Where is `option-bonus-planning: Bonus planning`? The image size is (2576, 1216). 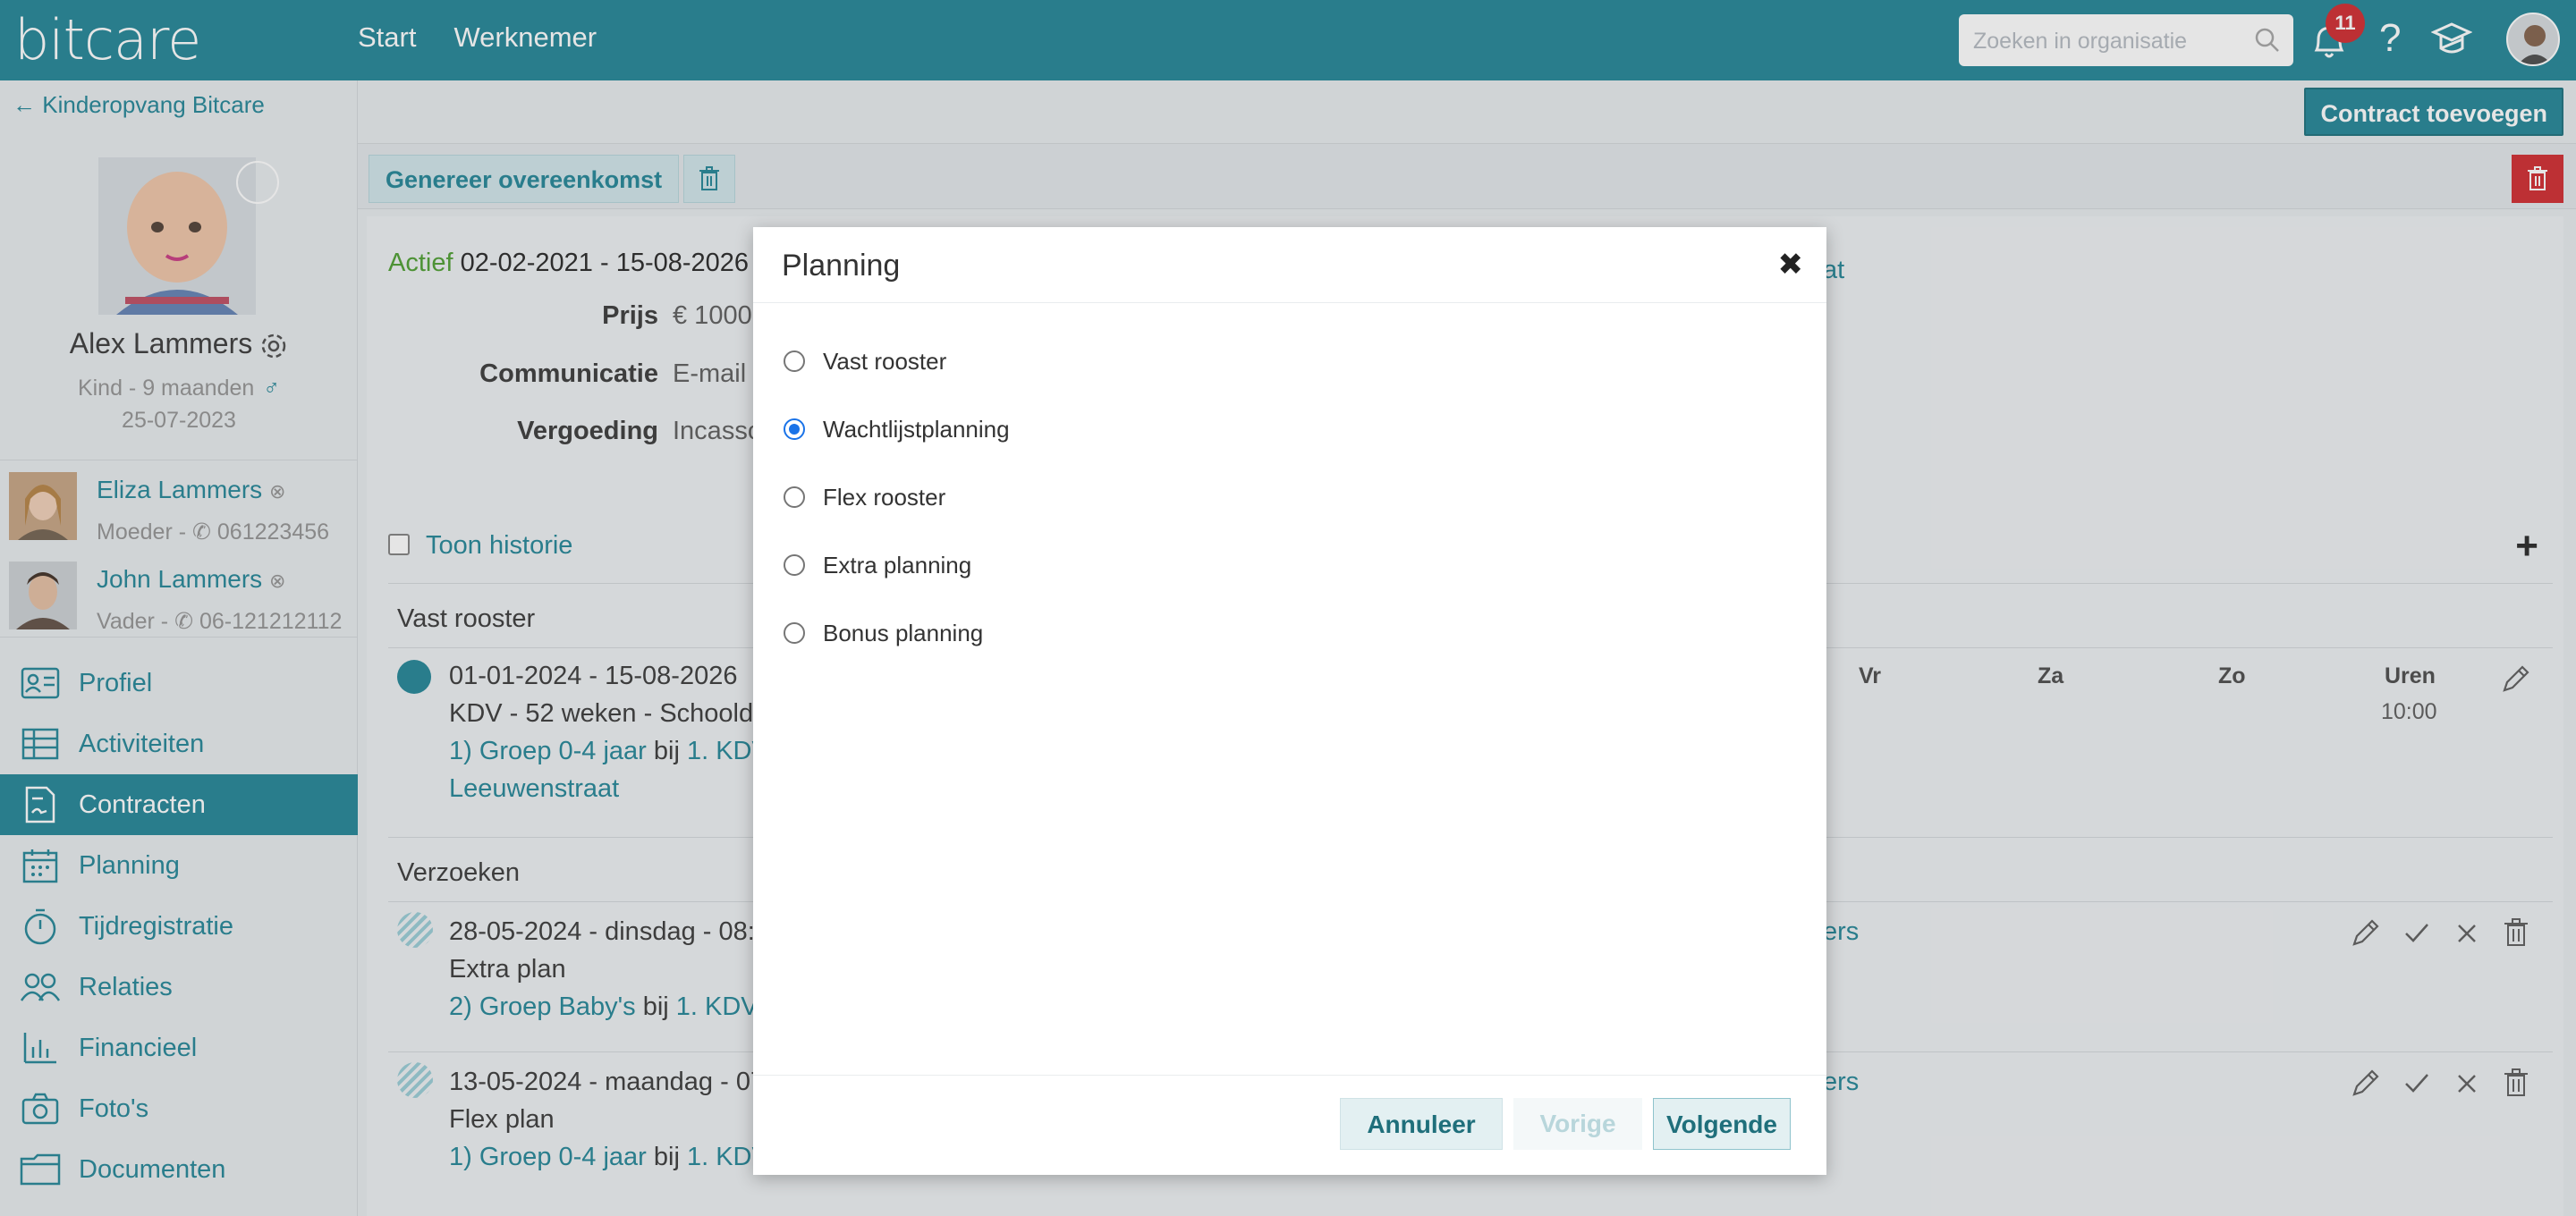 option-bonus-planning: Bonus planning is located at coordinates (883, 633).